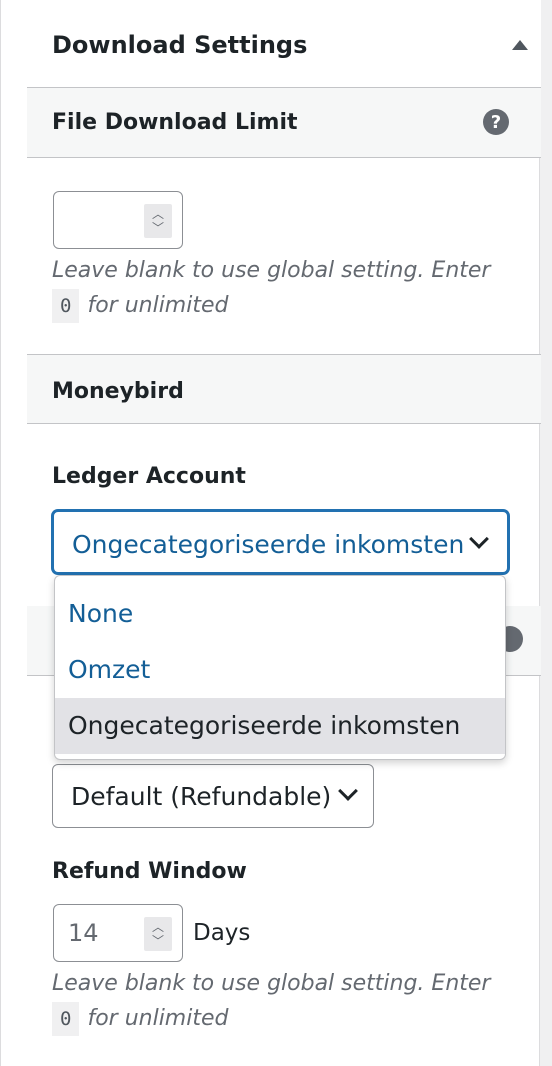  What do you see at coordinates (118, 220) in the screenshot?
I see `download-limit-input: ︿ ﹀` at bounding box center [118, 220].